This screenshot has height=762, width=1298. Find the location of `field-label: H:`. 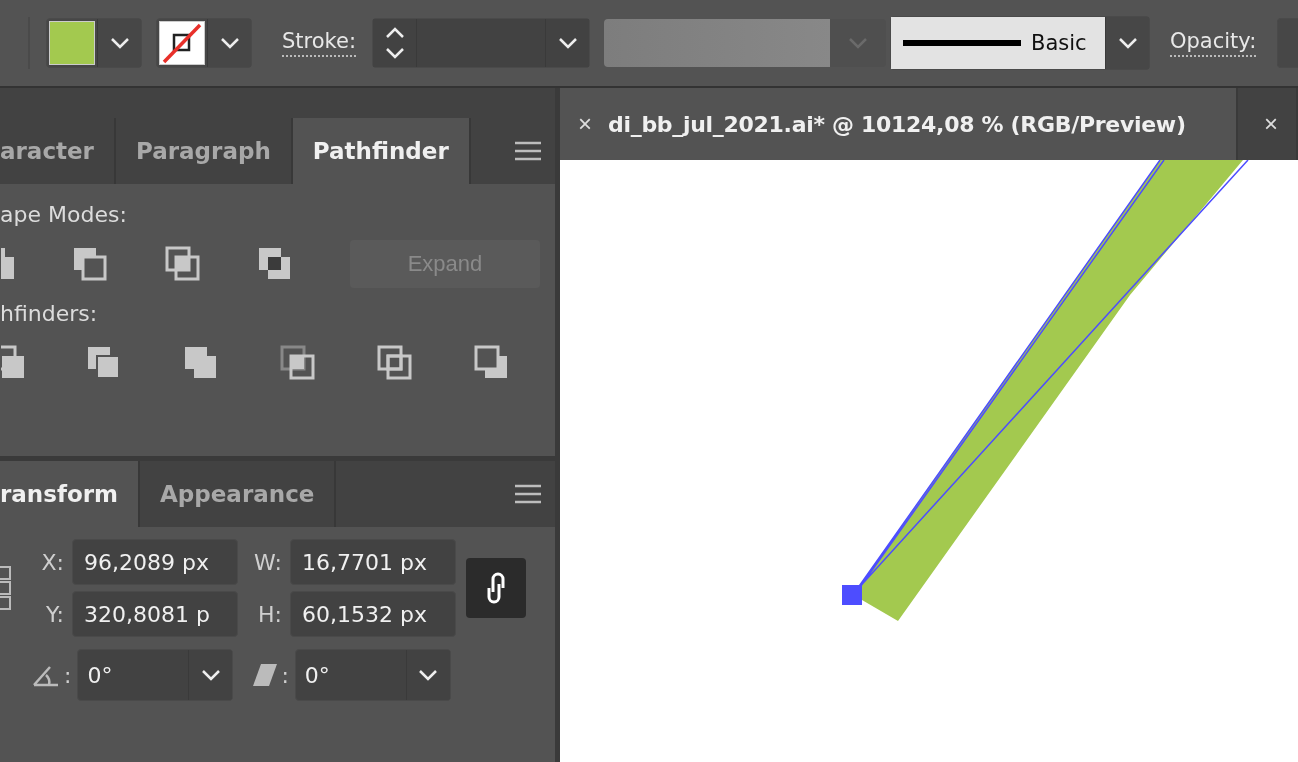

field-label: H: is located at coordinates (270, 614).